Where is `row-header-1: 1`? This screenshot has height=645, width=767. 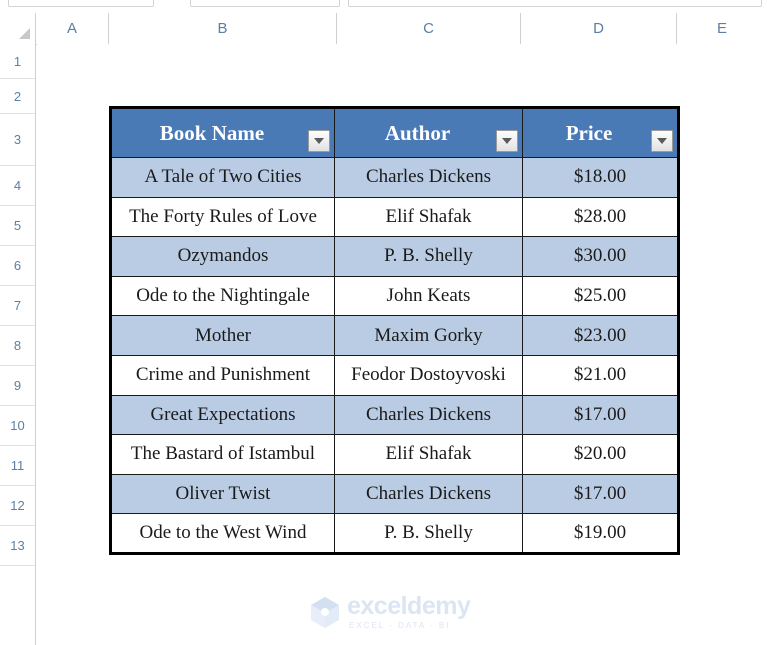 row-header-1: 1 is located at coordinates (17, 61).